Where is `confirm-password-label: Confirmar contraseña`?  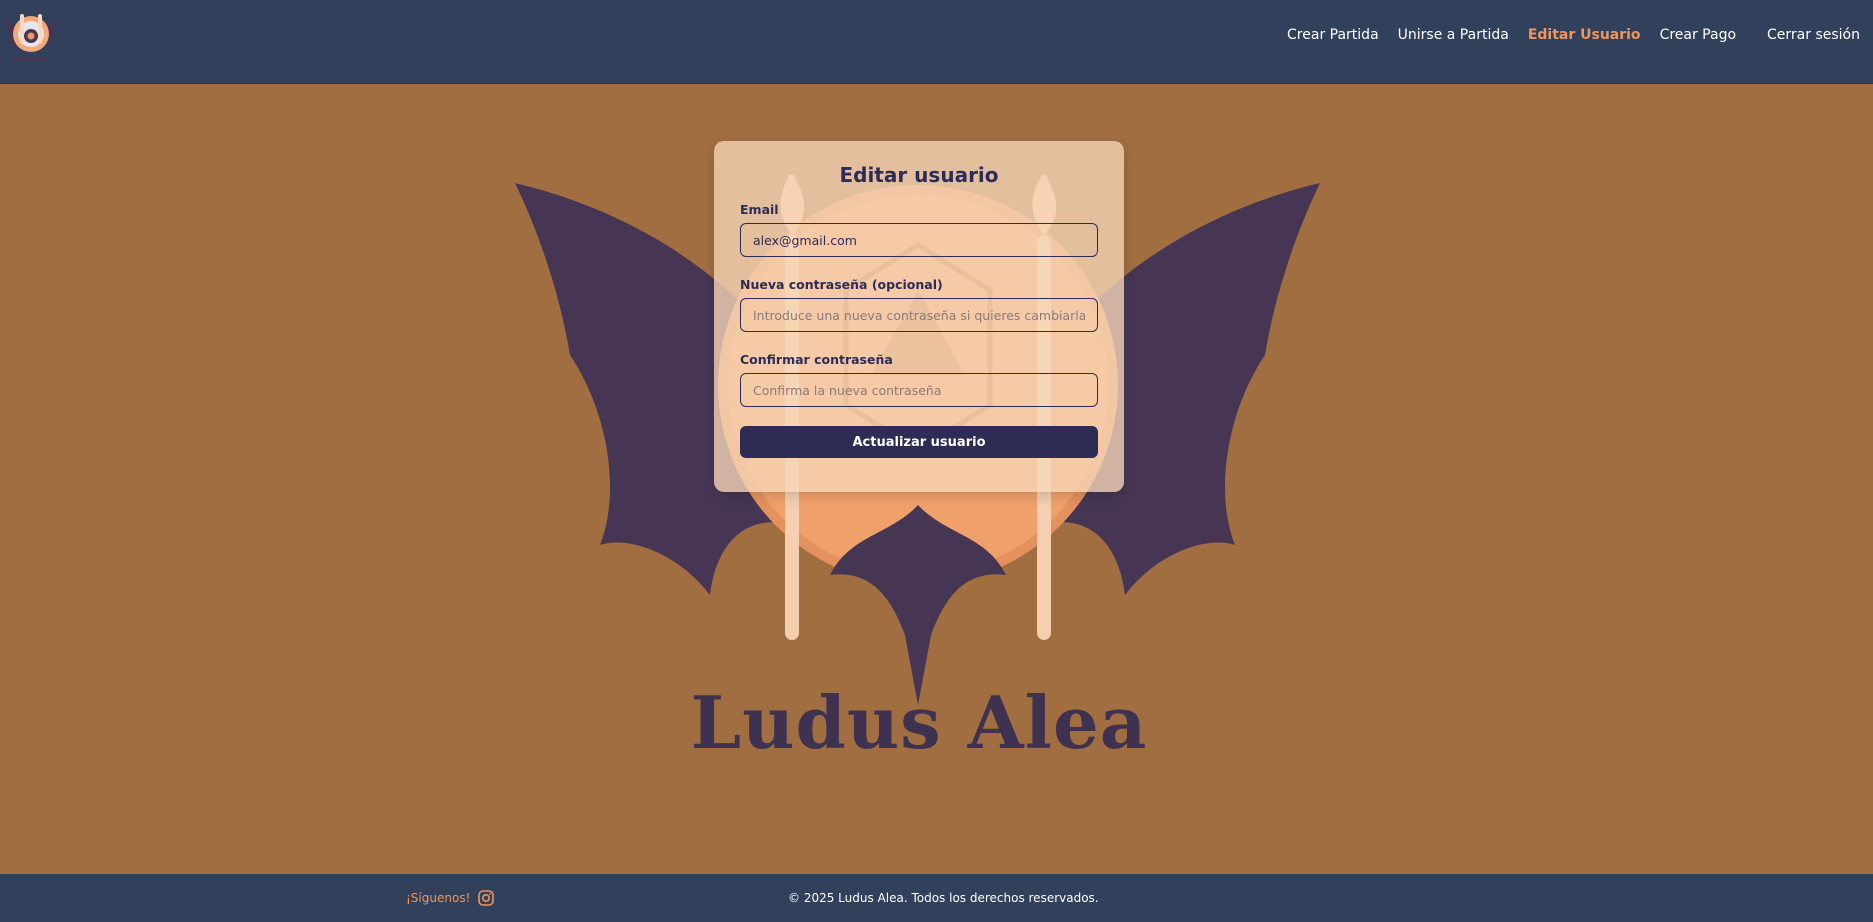
confirm-password-label: Confirmar contraseña is located at coordinates (816, 359).